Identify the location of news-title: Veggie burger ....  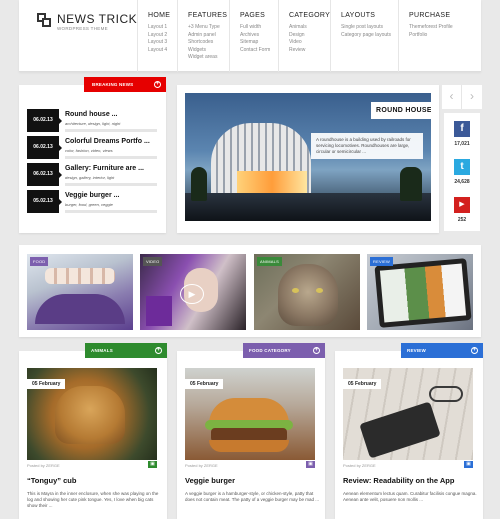
(92, 195).